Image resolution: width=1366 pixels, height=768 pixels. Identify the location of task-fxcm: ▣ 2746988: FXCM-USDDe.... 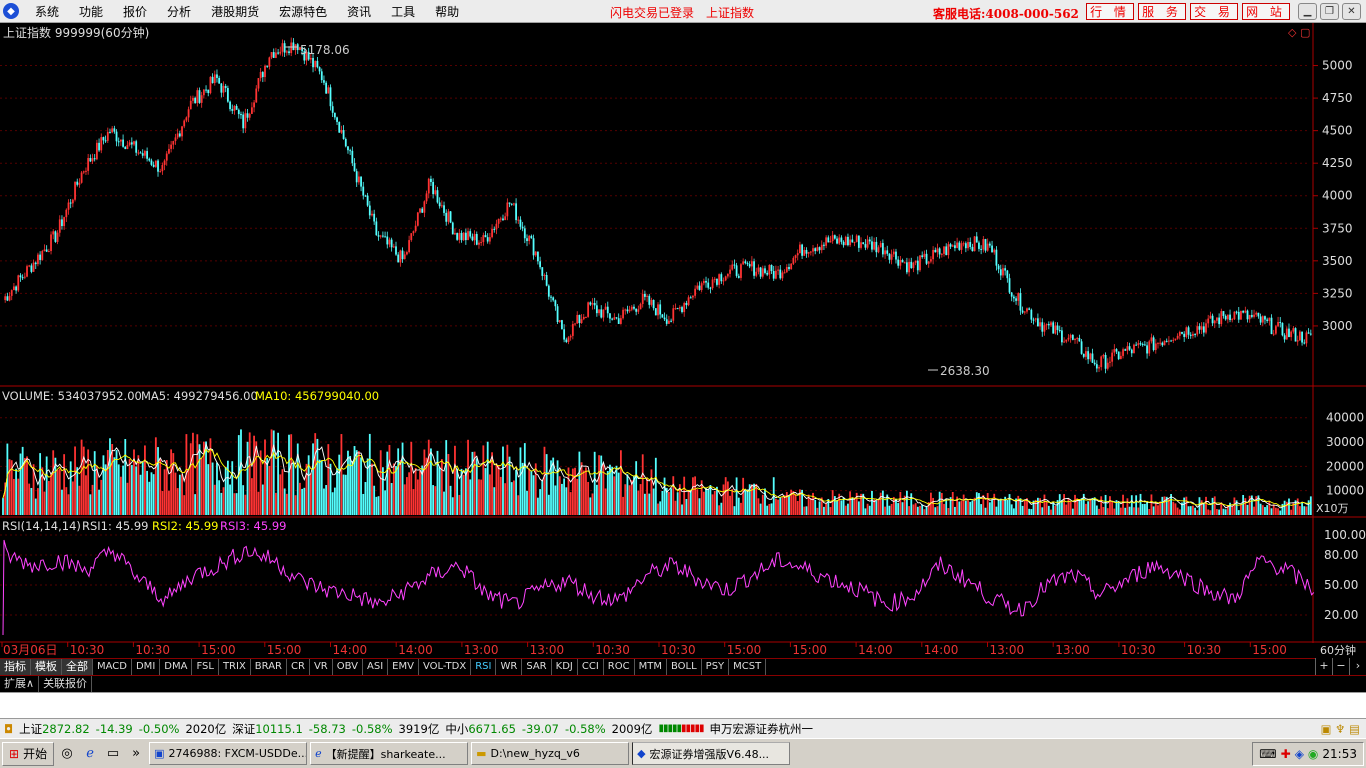
(228, 753).